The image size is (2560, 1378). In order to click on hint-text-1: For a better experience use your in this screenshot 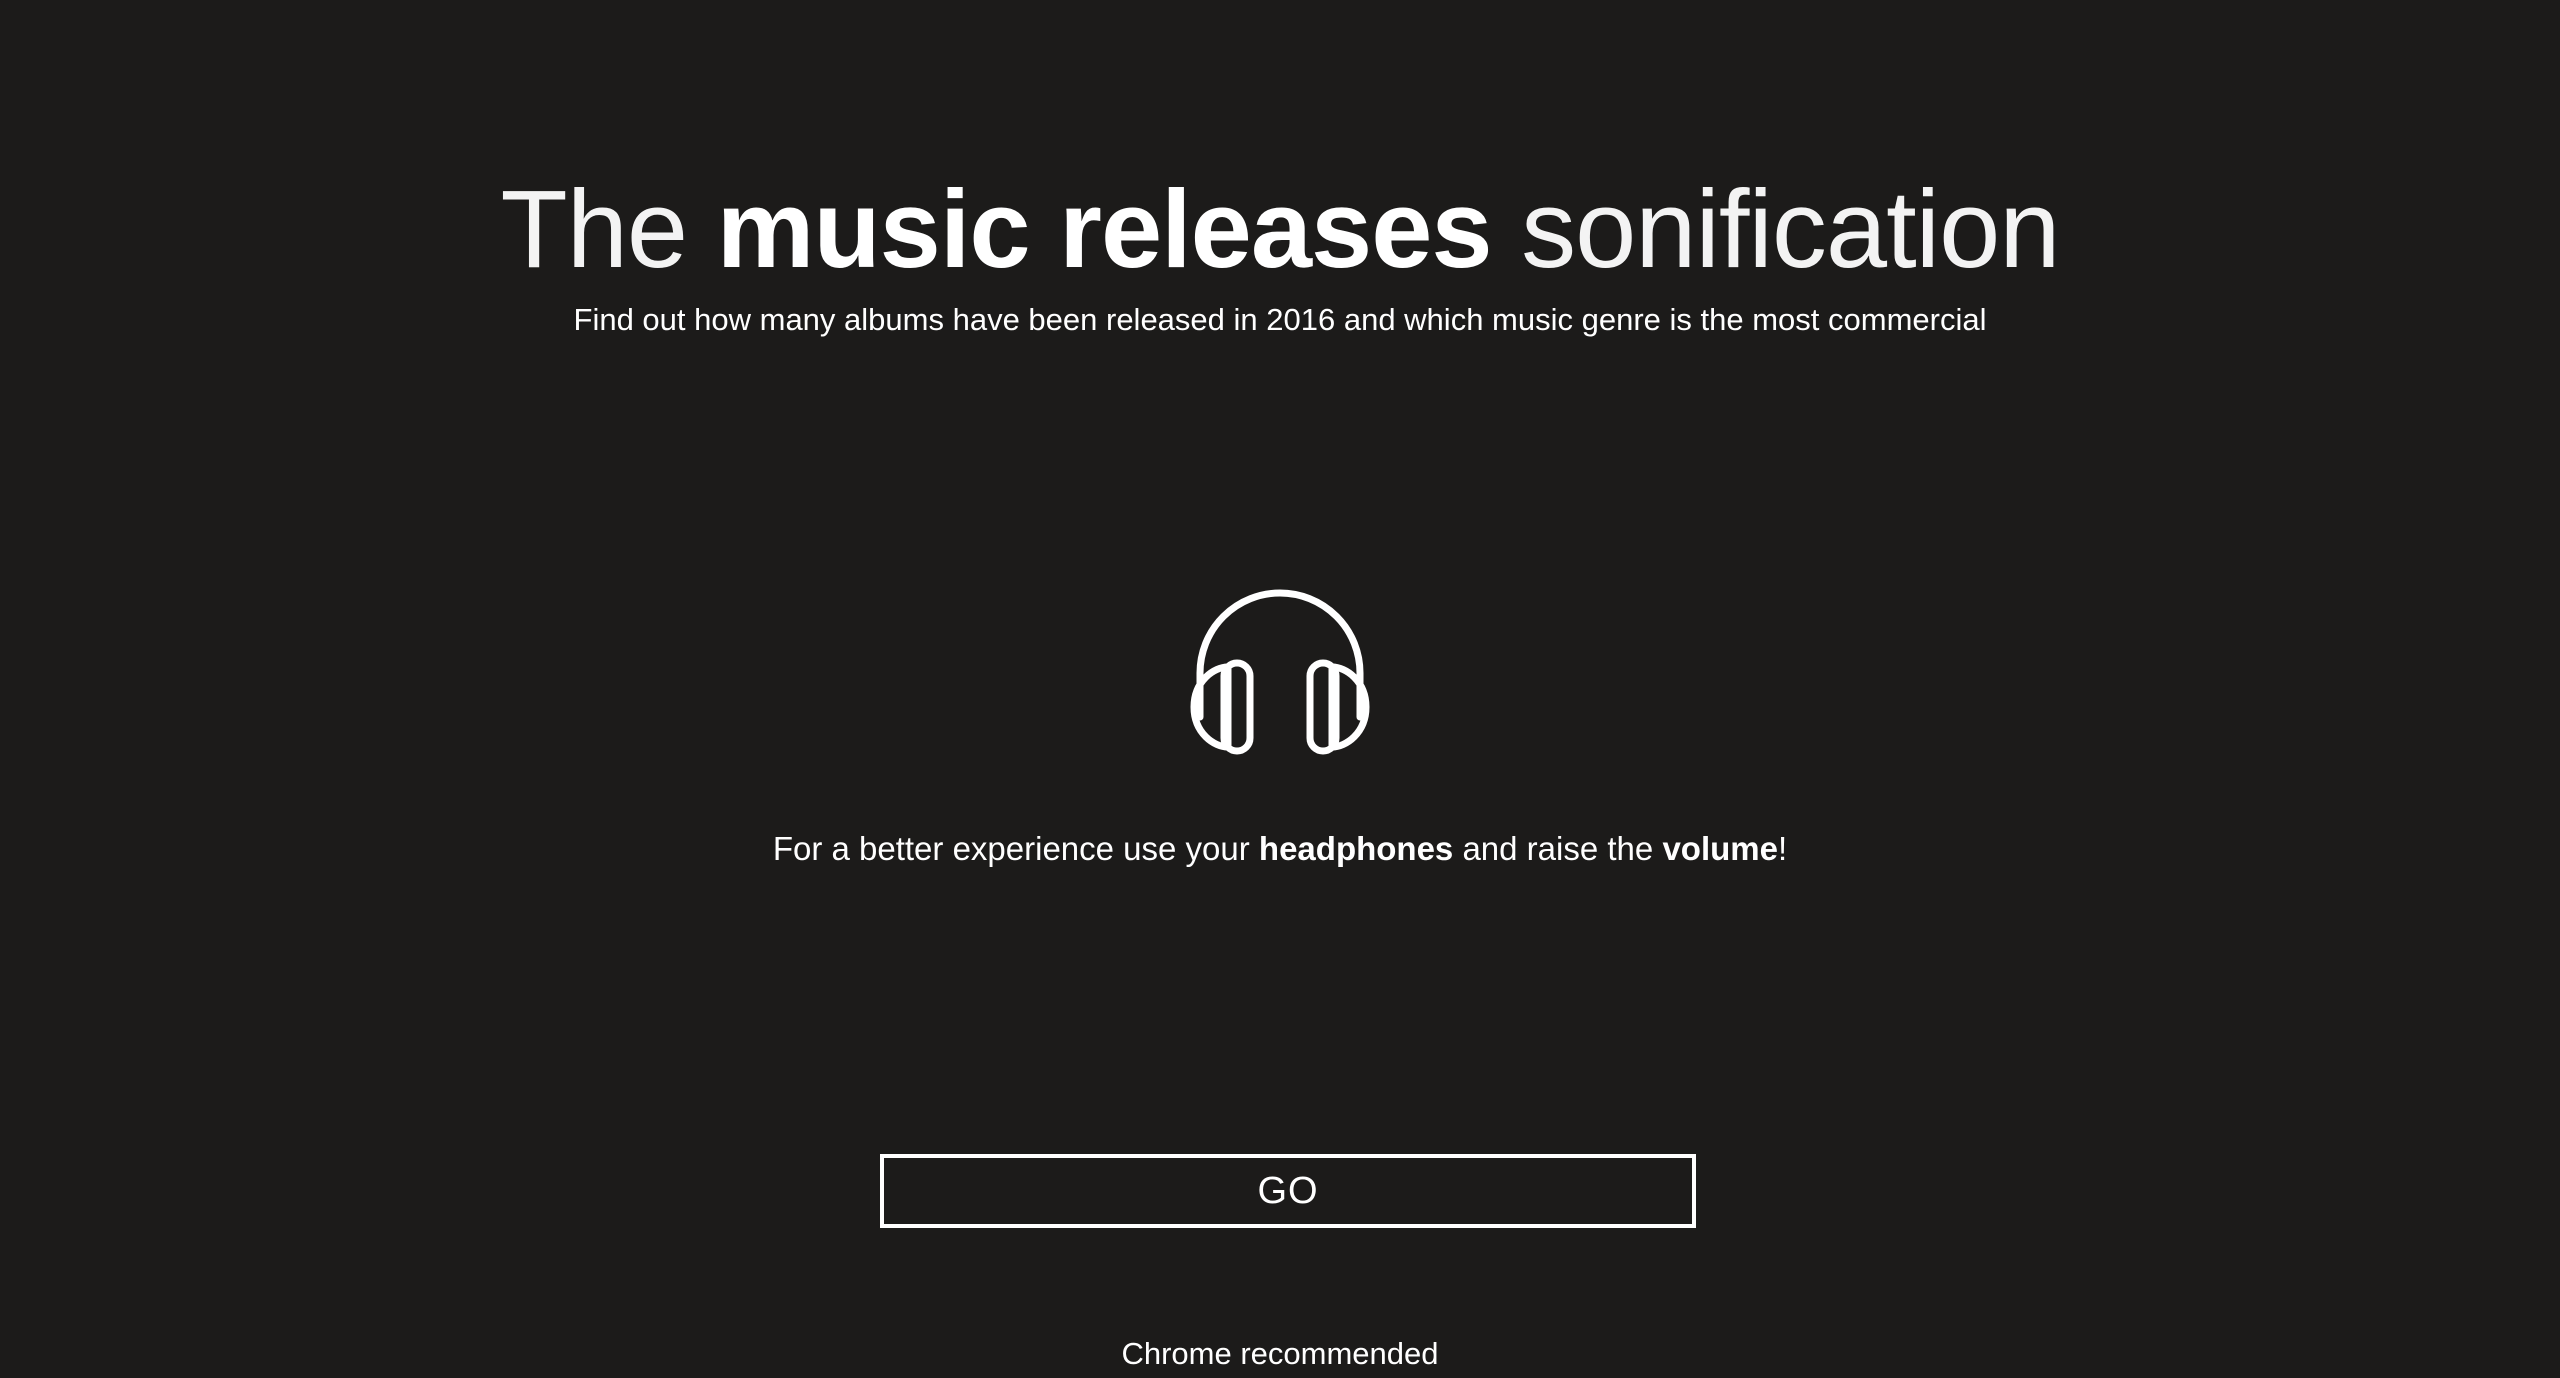, I will do `click(1011, 848)`.